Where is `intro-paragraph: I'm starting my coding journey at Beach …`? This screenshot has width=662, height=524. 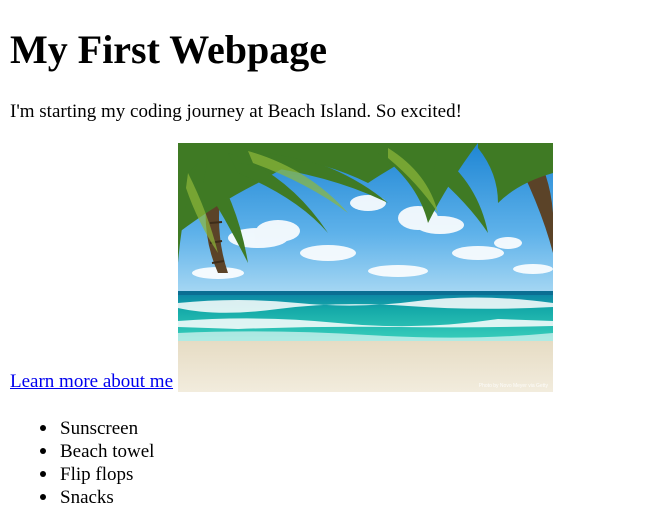 intro-paragraph: I'm starting my coding journey at Beach … is located at coordinates (236, 111).